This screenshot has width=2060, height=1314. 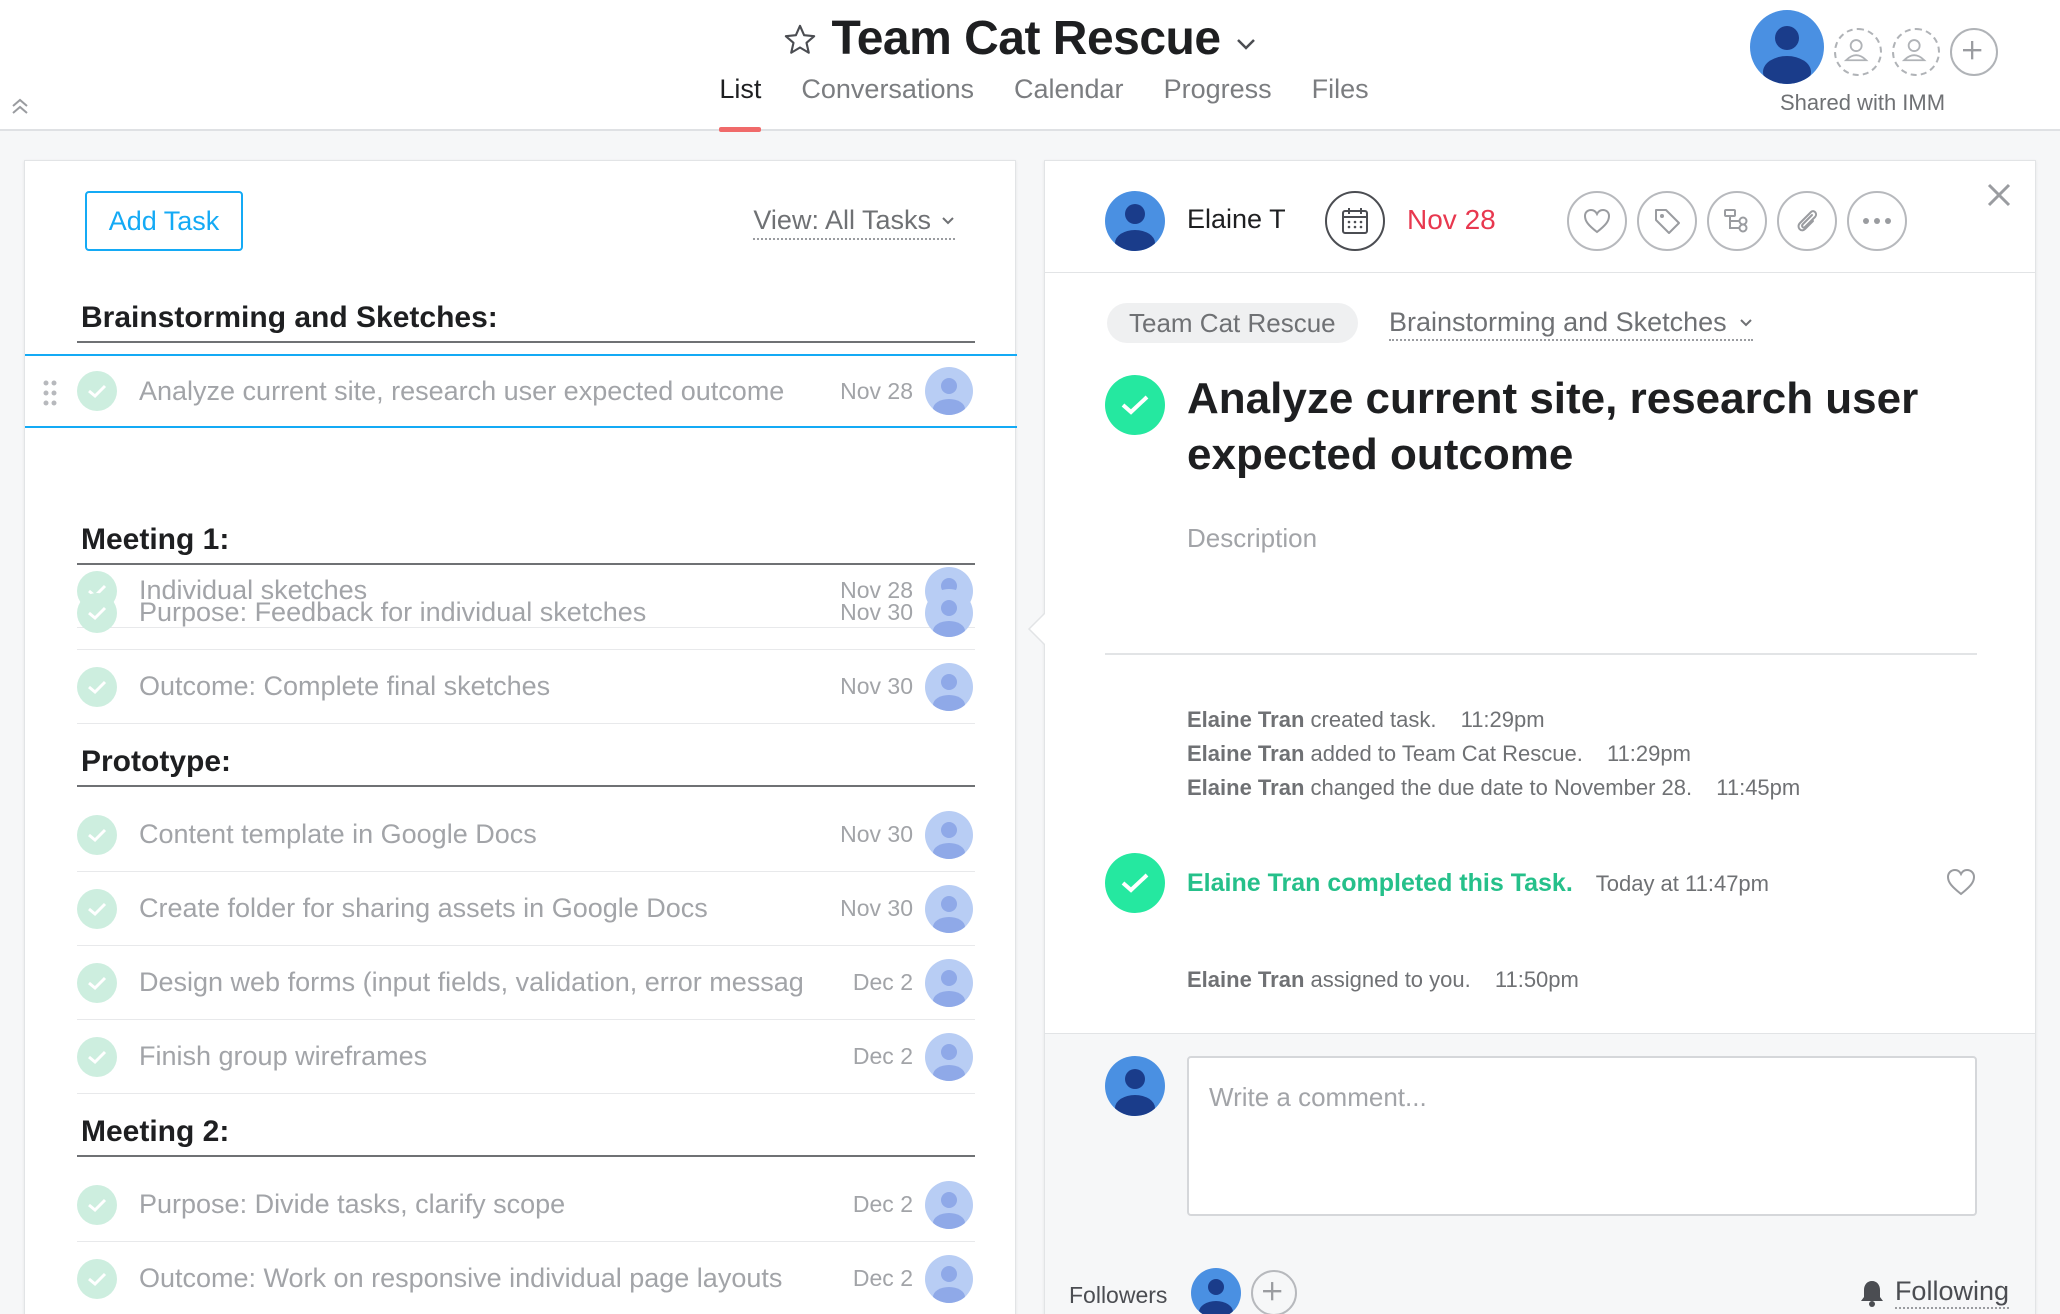 I want to click on subtasks-button, so click(x=1737, y=221).